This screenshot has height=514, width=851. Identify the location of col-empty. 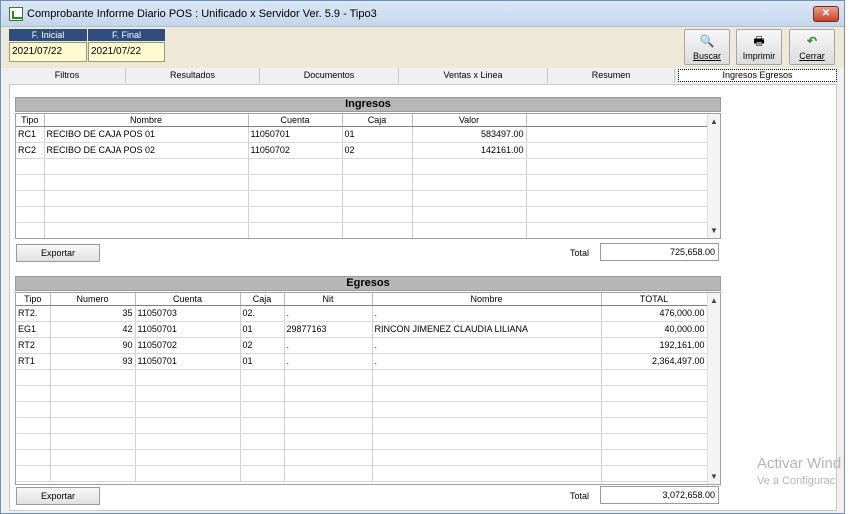
(617, 120).